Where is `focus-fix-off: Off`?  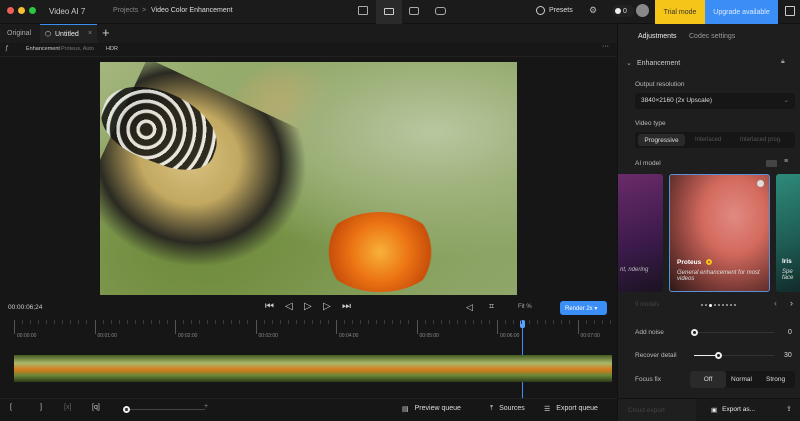
focus-fix-off: Off is located at coordinates (708, 379).